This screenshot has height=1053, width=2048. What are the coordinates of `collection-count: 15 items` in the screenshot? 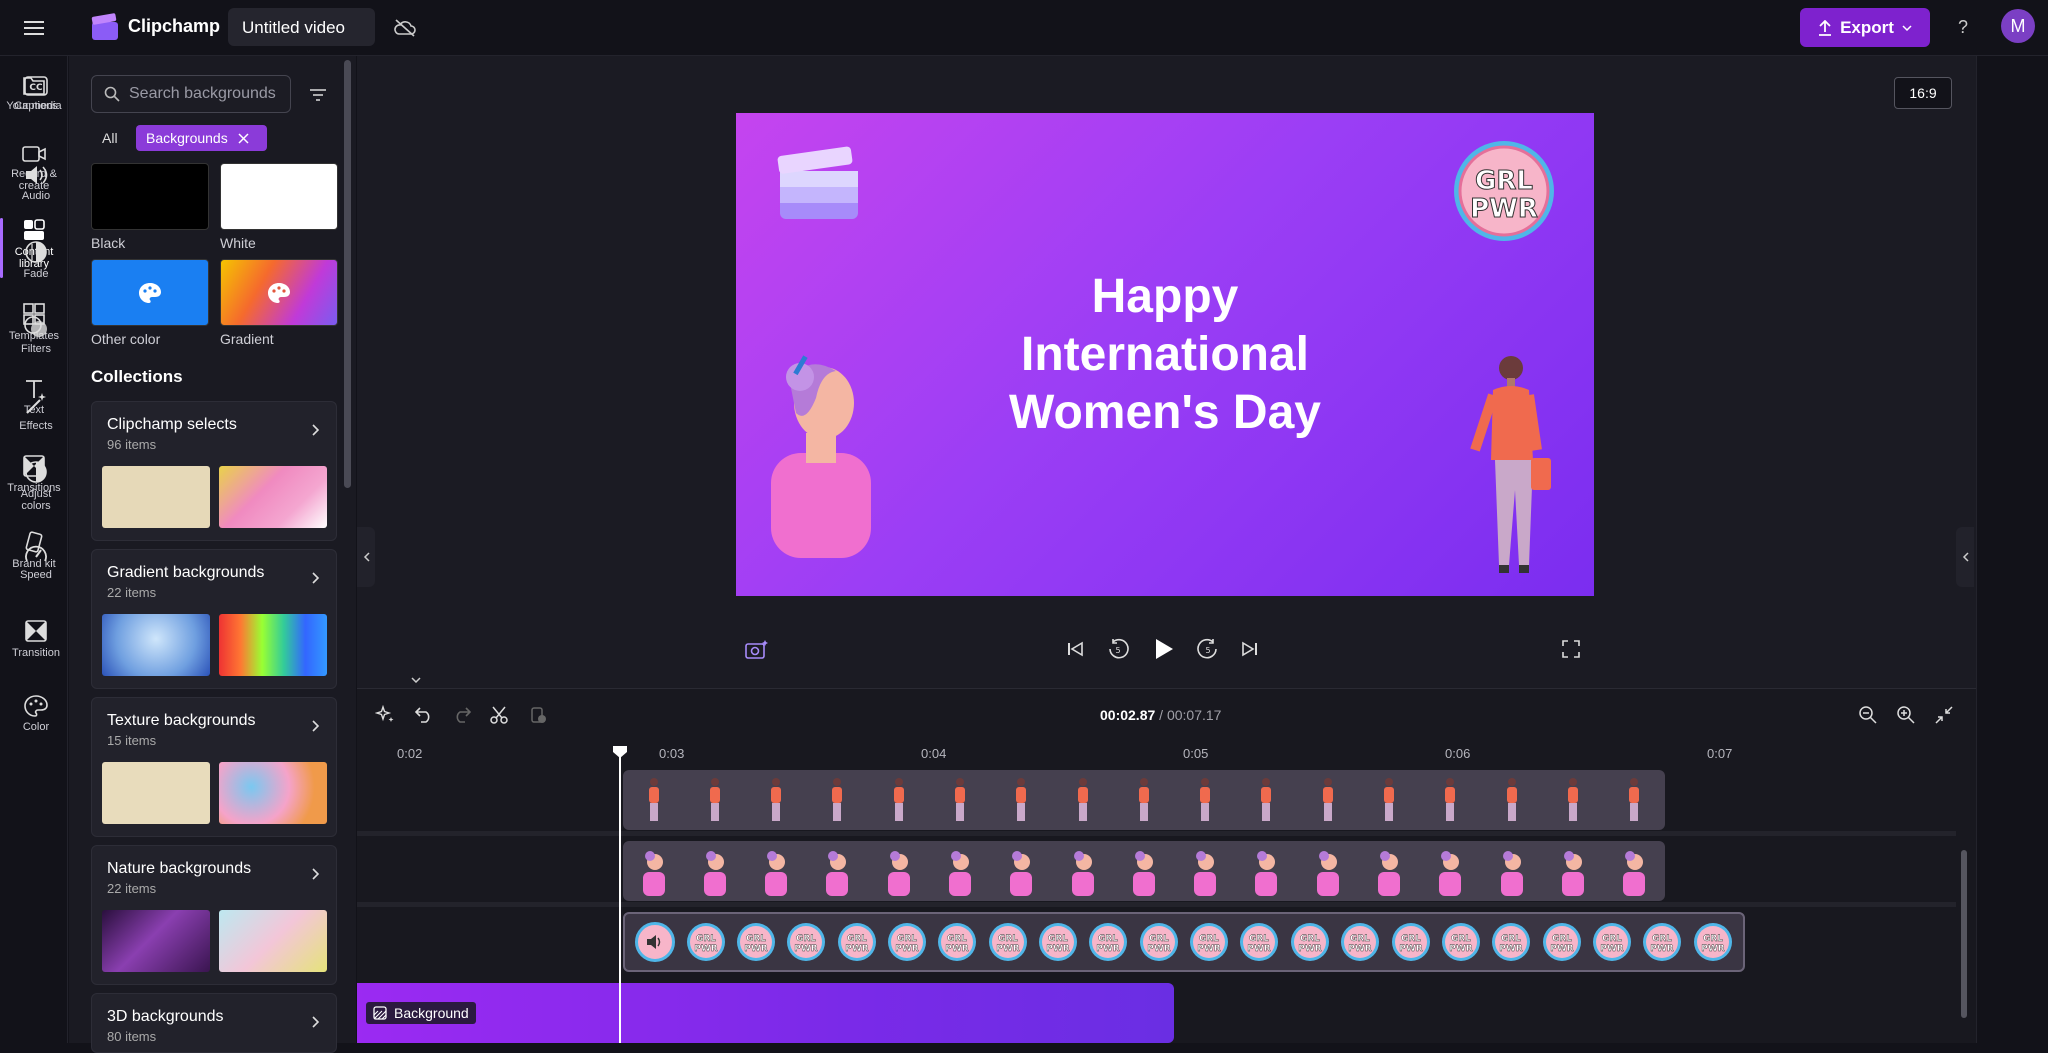 It's located at (132, 740).